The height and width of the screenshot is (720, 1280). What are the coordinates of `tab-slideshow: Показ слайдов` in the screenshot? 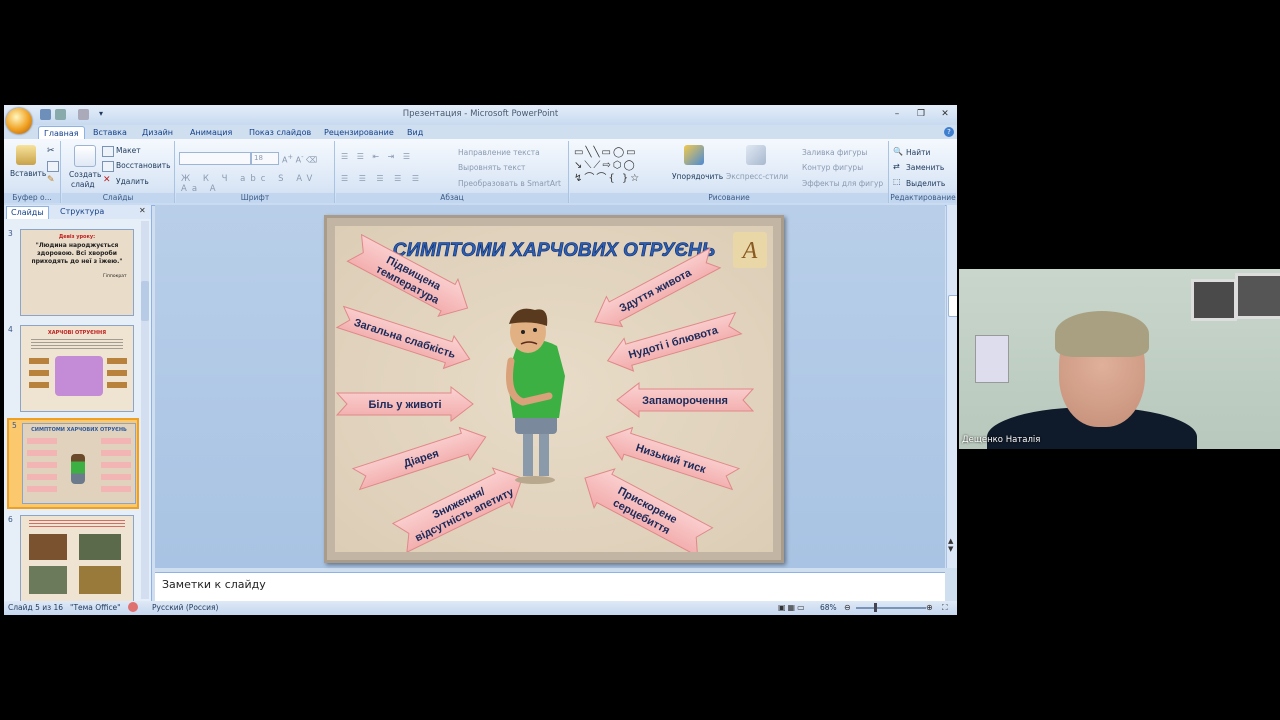 It's located at (280, 132).